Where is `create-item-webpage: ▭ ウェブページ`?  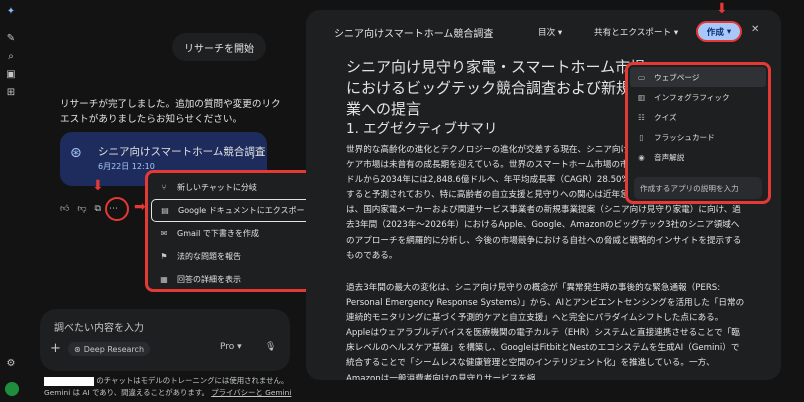 create-item-webpage: ▭ ウェブページ is located at coordinates (698, 77).